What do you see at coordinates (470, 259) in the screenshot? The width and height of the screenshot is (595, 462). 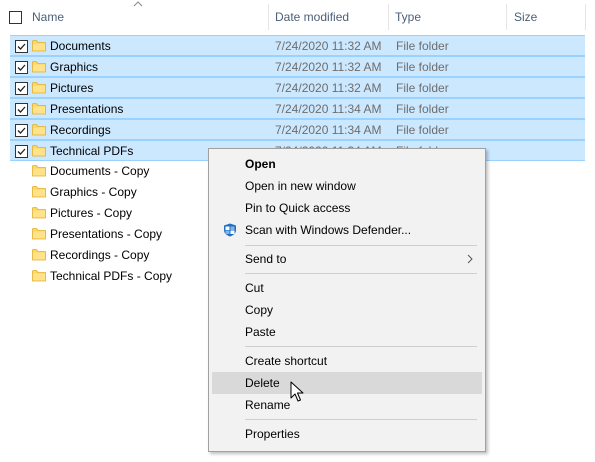 I see `chevron-right-icon` at bounding box center [470, 259].